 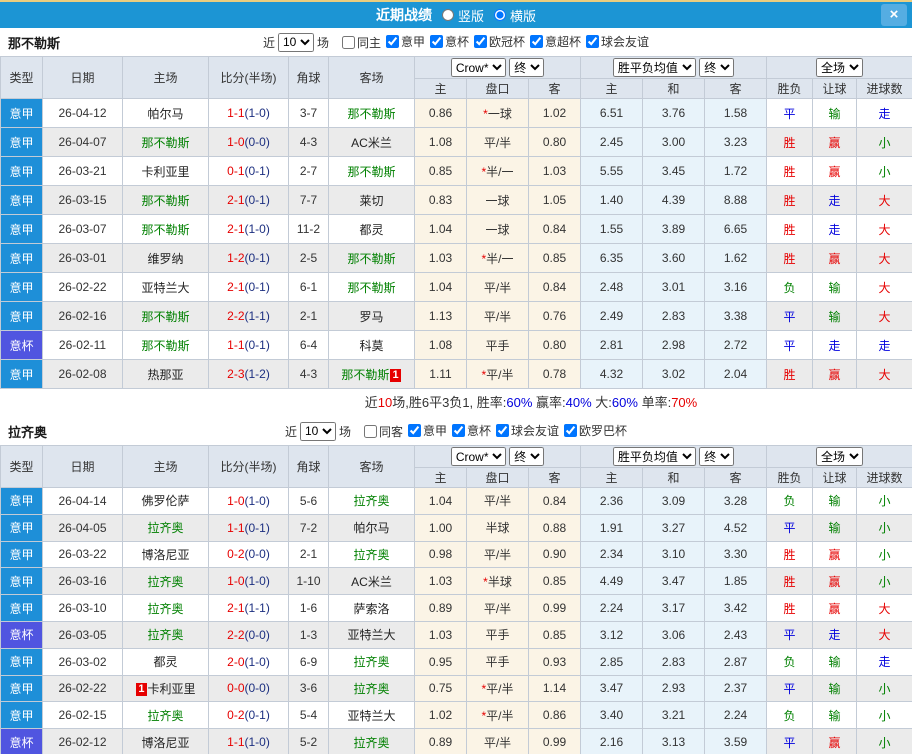 What do you see at coordinates (554, 345) in the screenshot?
I see `cell-handicap-away-odds: 0.80` at bounding box center [554, 345].